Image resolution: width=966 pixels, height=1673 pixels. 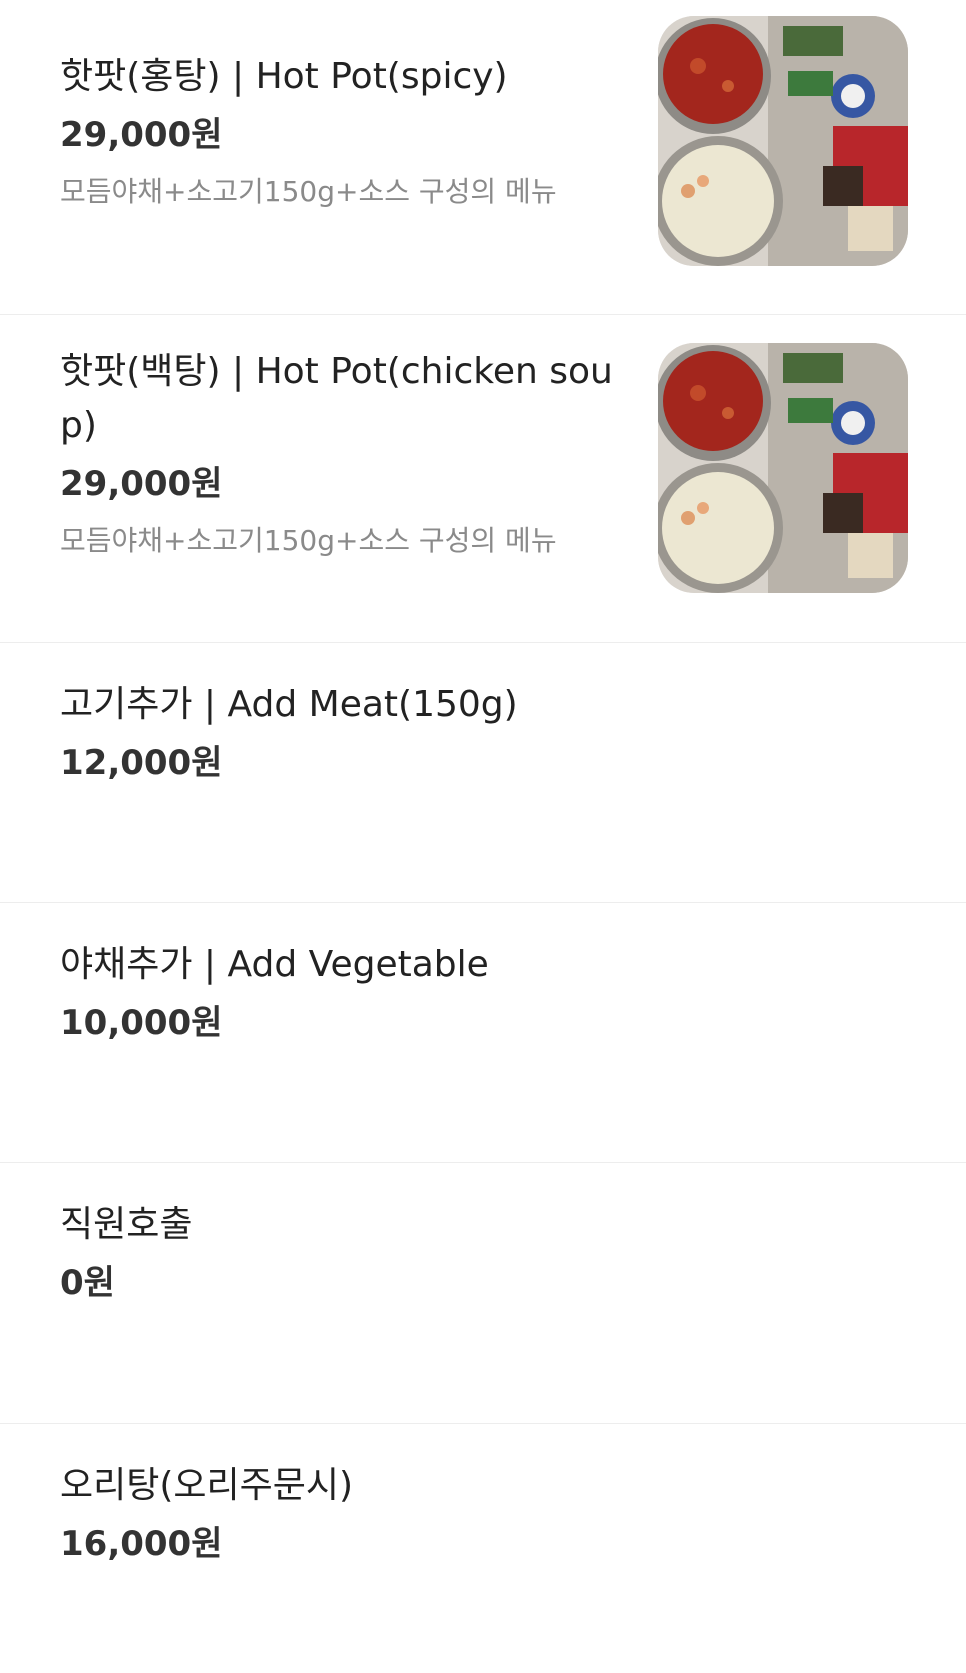 What do you see at coordinates (284, 76) in the screenshot?
I see `menu-item-name: 핫팟(홍탕) | Hot Pot(spicy)` at bounding box center [284, 76].